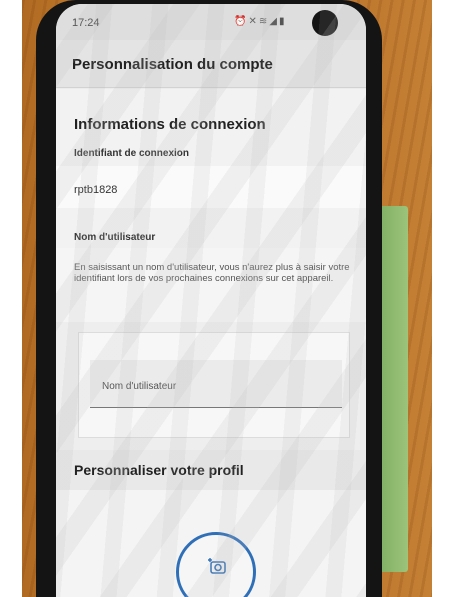 The height and width of the screenshot is (597, 454). I want to click on login-info-title: Informations de connexion, so click(170, 124).